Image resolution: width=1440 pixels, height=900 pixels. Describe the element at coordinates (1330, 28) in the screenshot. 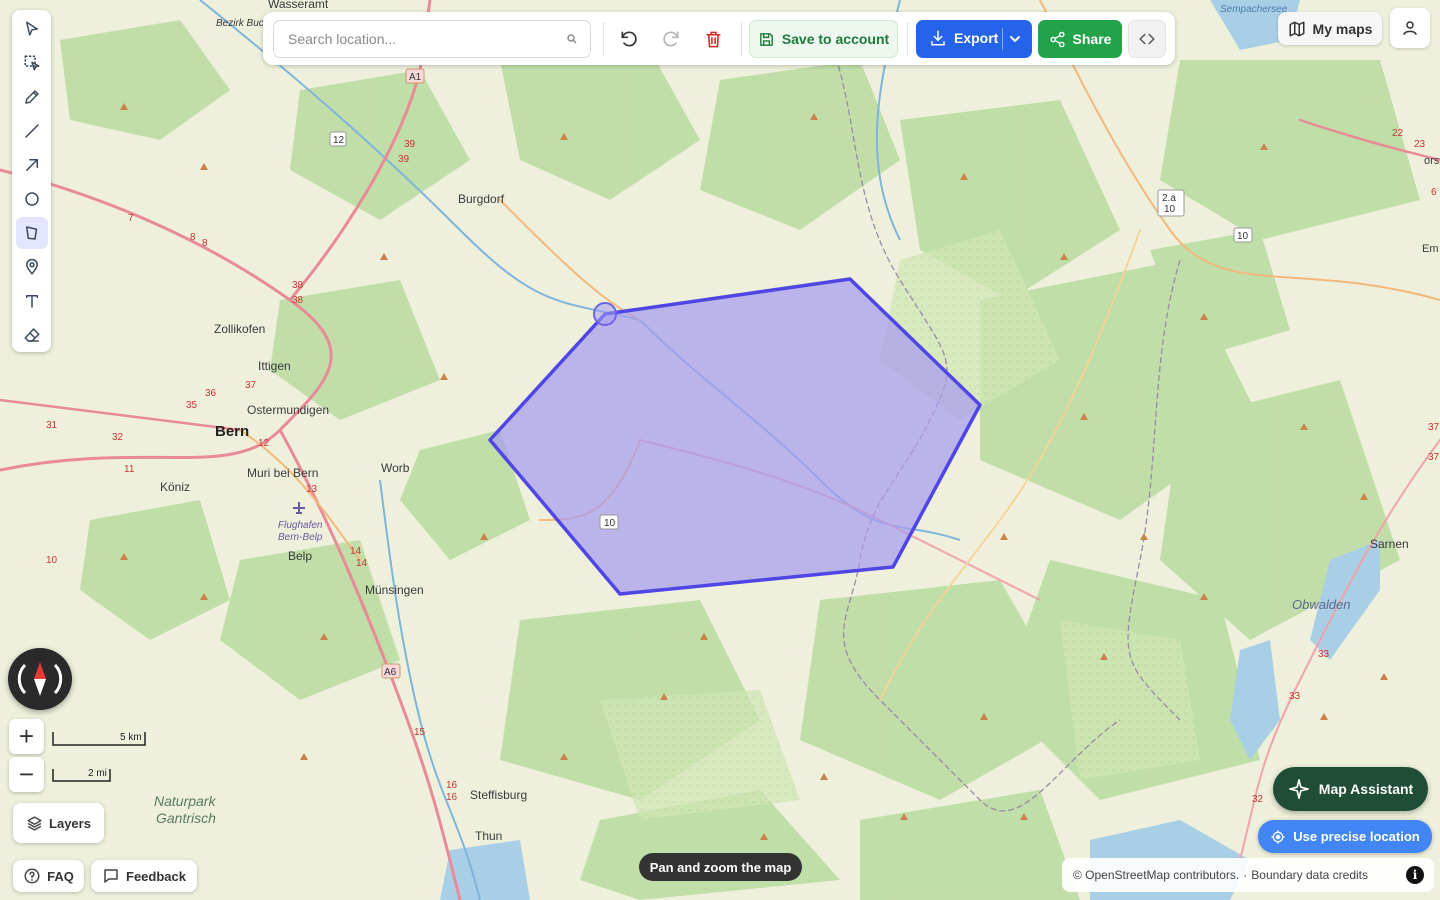

I see `my-maps-button: My maps` at that location.